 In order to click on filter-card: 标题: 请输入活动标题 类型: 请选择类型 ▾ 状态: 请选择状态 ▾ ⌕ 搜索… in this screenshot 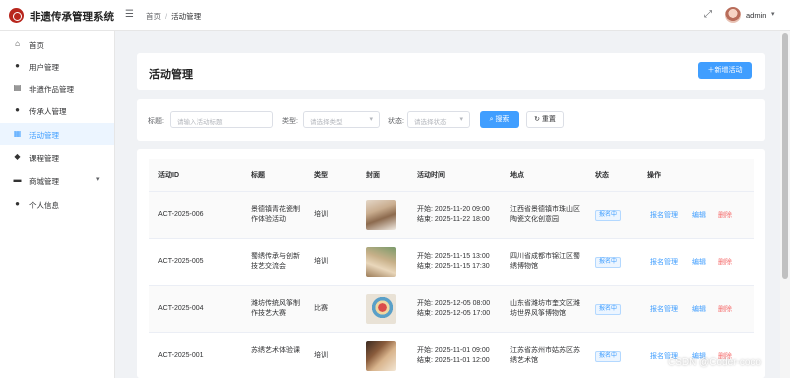, I will do `click(451, 120)`.